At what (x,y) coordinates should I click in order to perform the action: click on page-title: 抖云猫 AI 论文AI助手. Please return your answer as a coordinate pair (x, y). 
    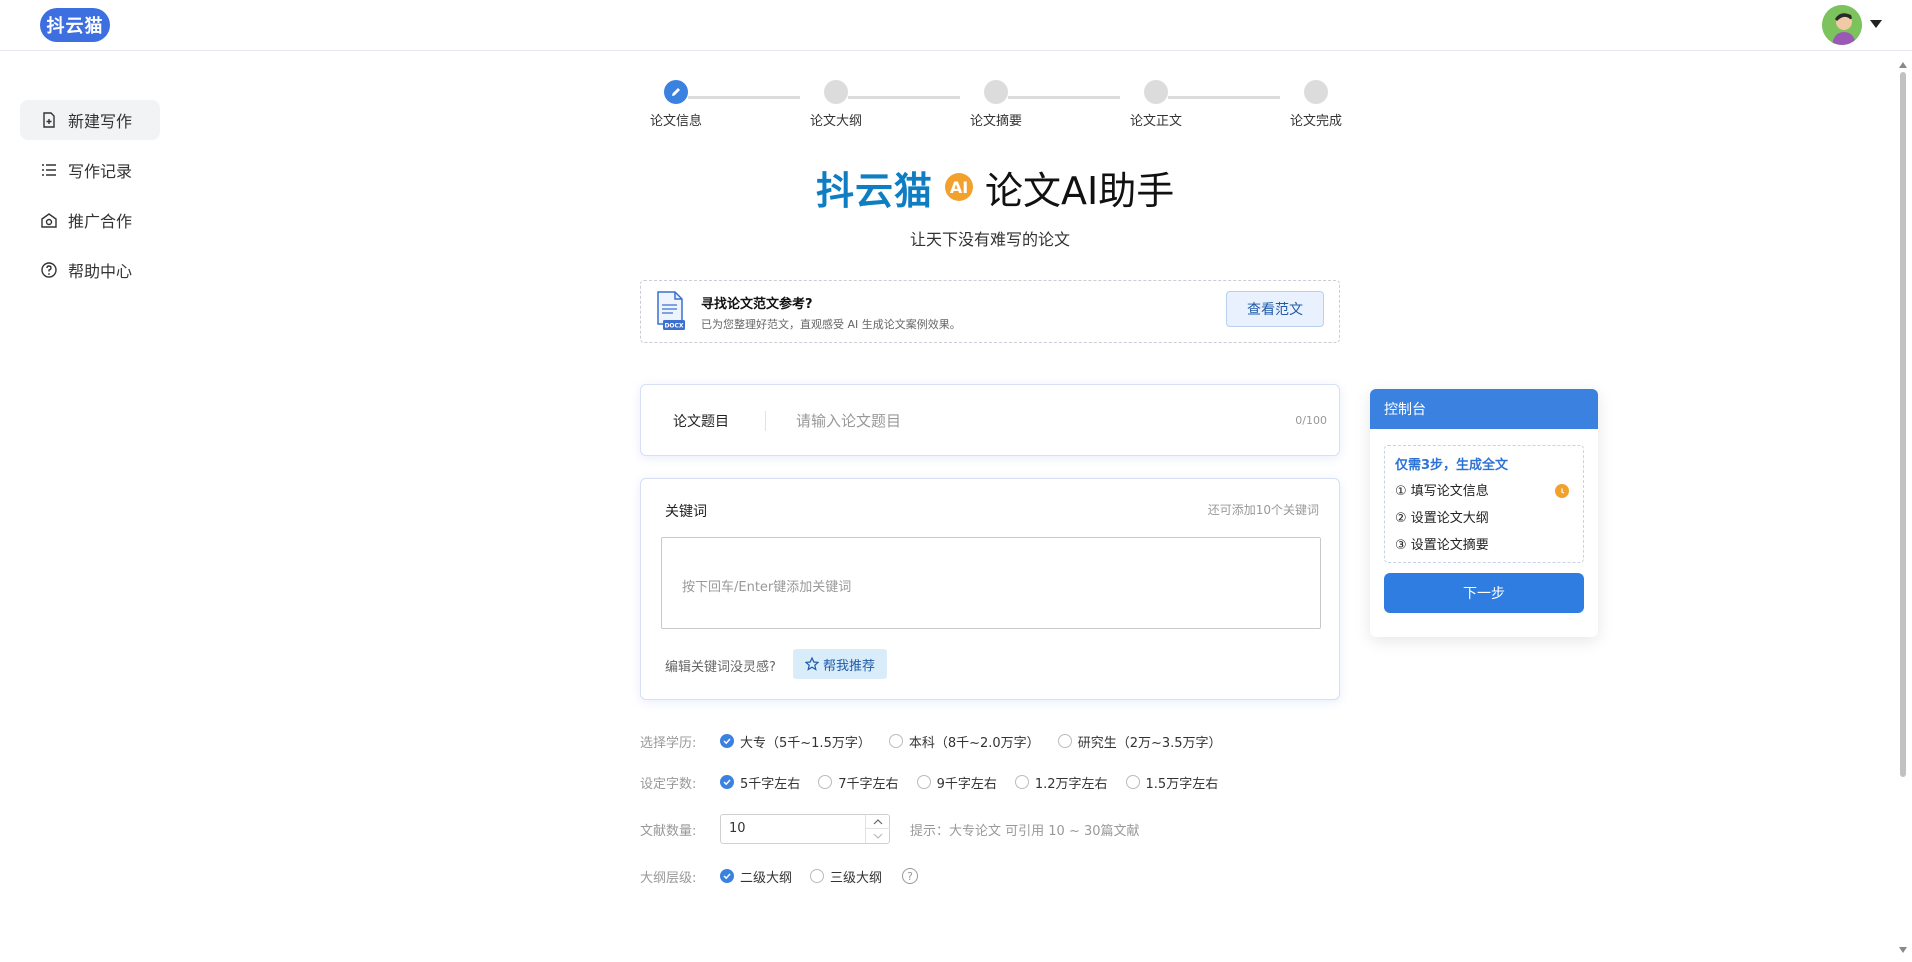
    Looking at the image, I should click on (995, 187).